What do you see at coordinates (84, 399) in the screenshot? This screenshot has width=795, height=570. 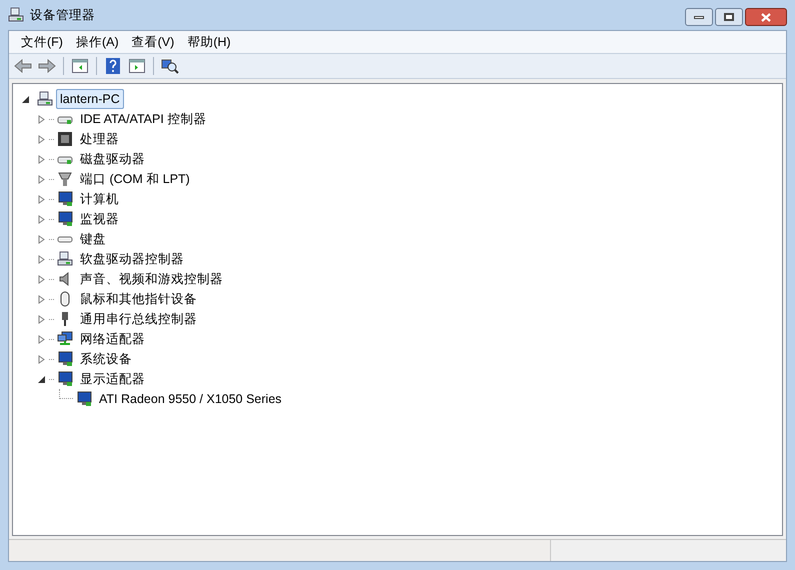 I see `display-card-icon` at bounding box center [84, 399].